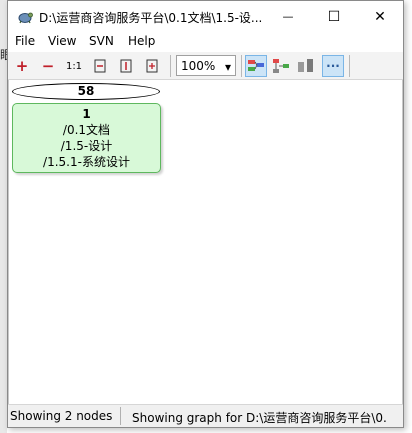 This screenshot has width=412, height=433. What do you see at coordinates (86, 146) in the screenshot?
I see `revision-path: /1.5-设计` at bounding box center [86, 146].